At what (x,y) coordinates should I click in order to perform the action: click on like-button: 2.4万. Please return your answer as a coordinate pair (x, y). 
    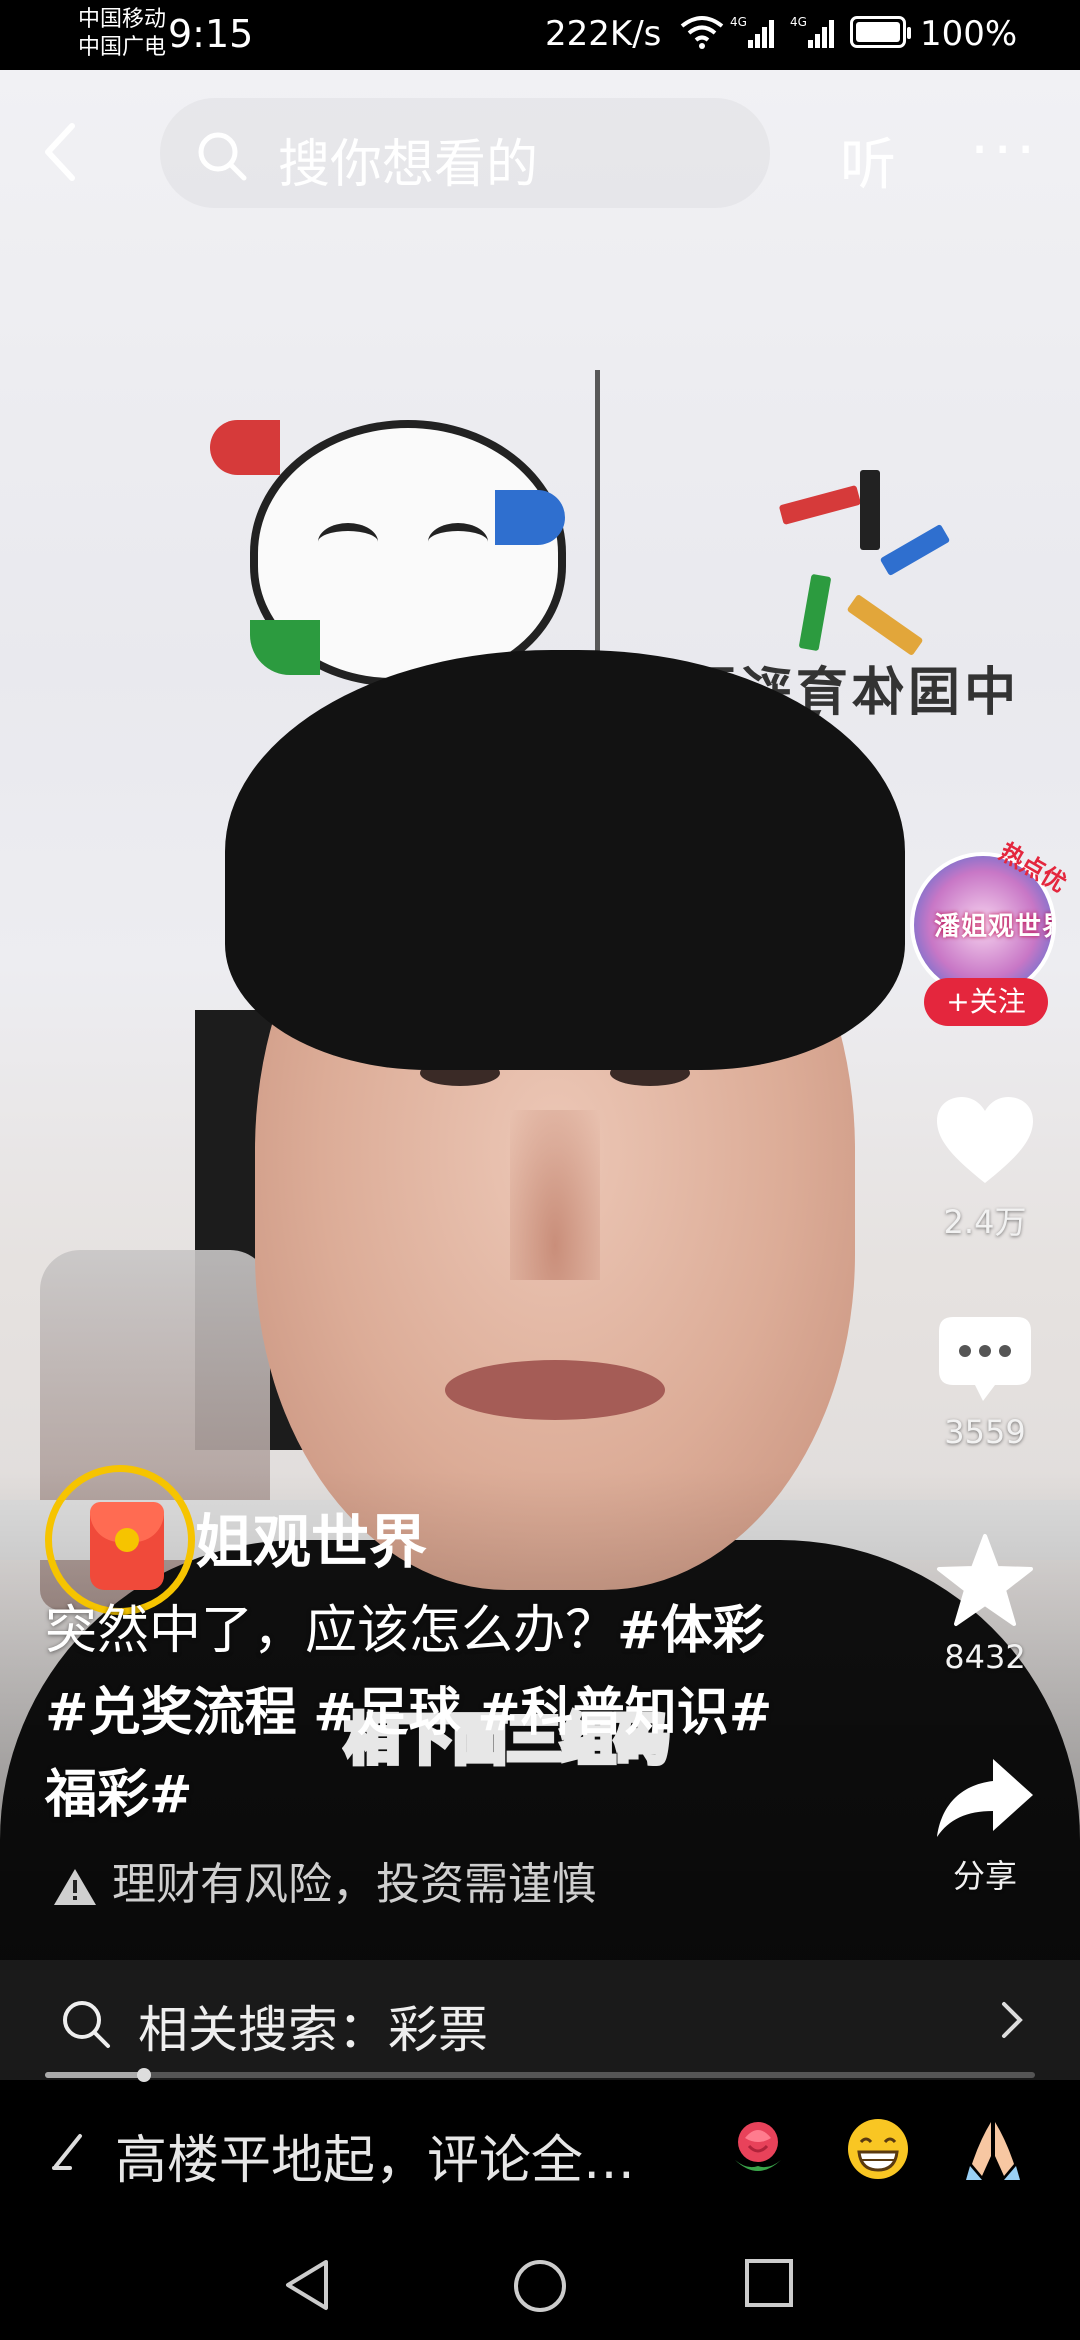
    Looking at the image, I should click on (985, 1169).